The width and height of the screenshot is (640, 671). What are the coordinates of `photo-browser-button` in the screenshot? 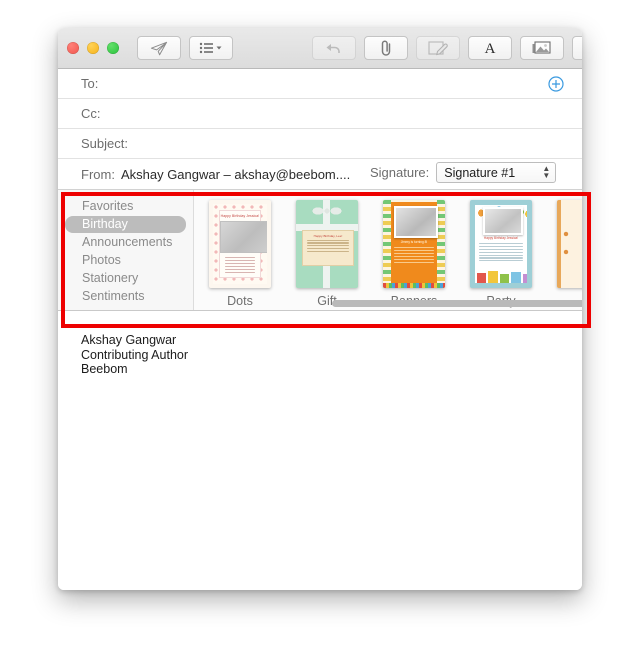 It's located at (542, 48).